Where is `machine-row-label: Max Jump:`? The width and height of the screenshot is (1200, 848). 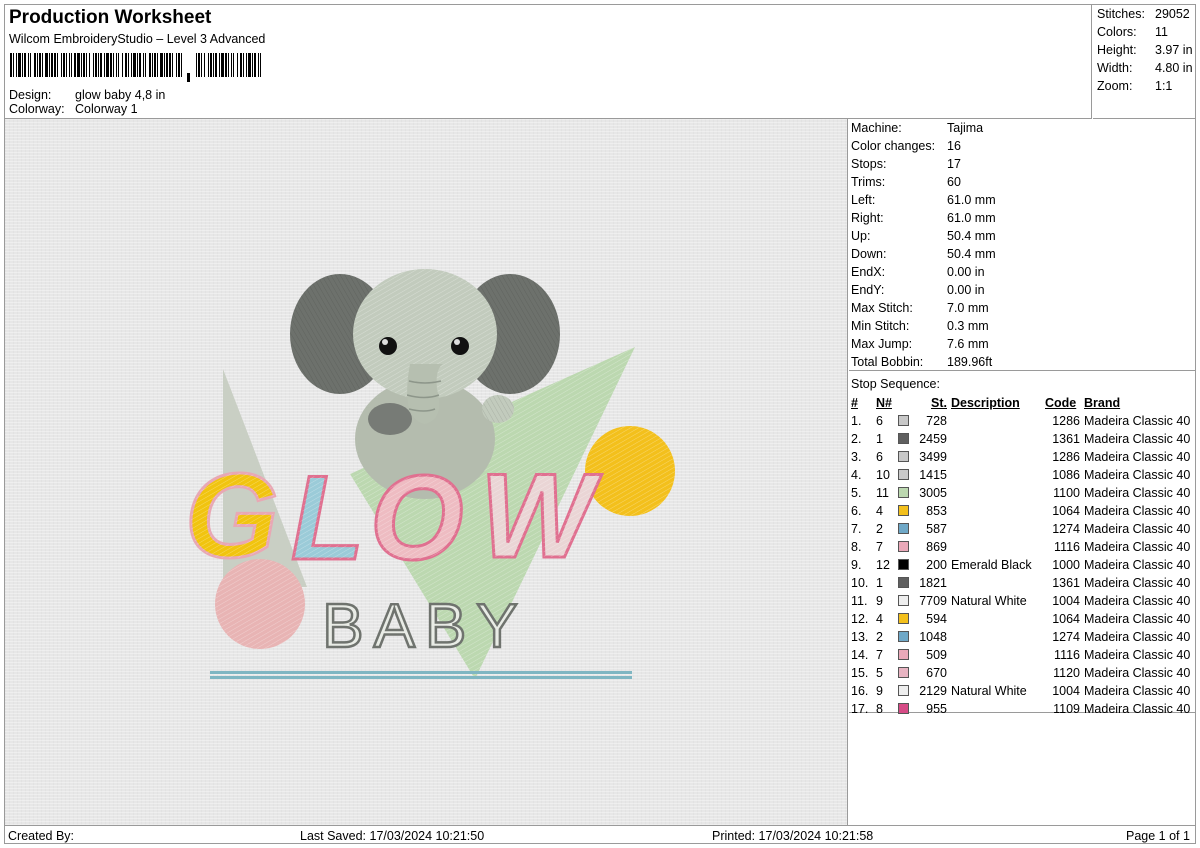 machine-row-label: Max Jump: is located at coordinates (882, 344).